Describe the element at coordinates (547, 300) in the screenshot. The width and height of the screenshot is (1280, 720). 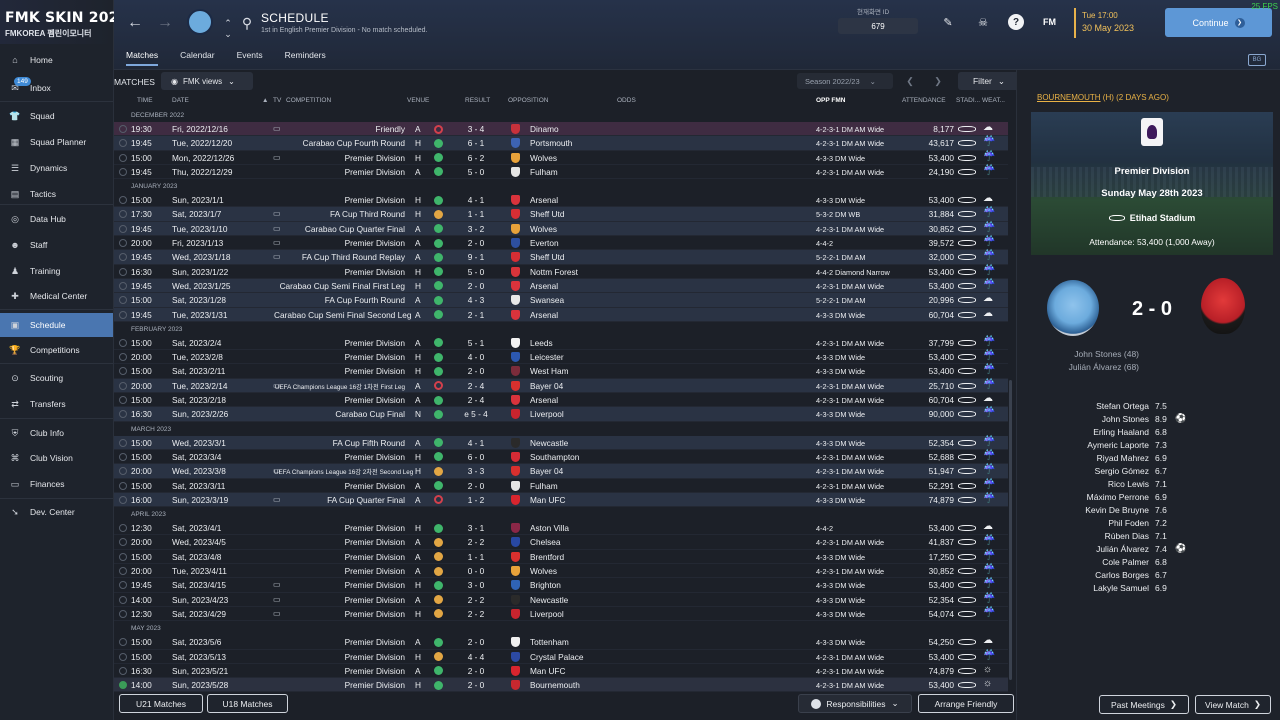
I see `match-opposition: Swansea` at that location.